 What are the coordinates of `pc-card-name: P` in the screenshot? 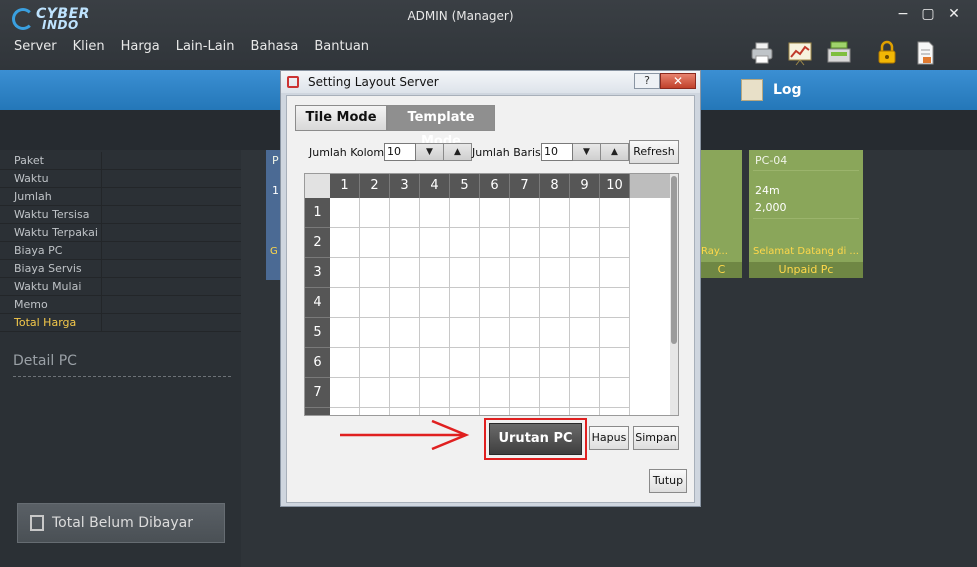 It's located at (275, 160).